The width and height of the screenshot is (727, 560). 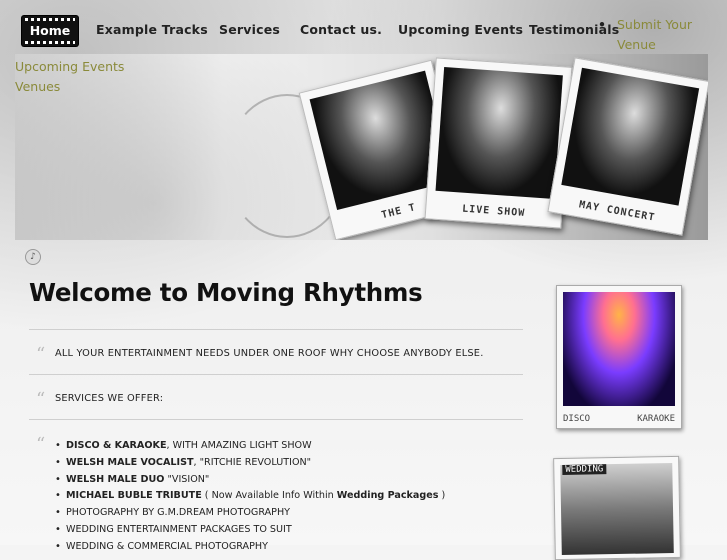 I want to click on sub-link-venues: Venues, so click(x=69, y=87).